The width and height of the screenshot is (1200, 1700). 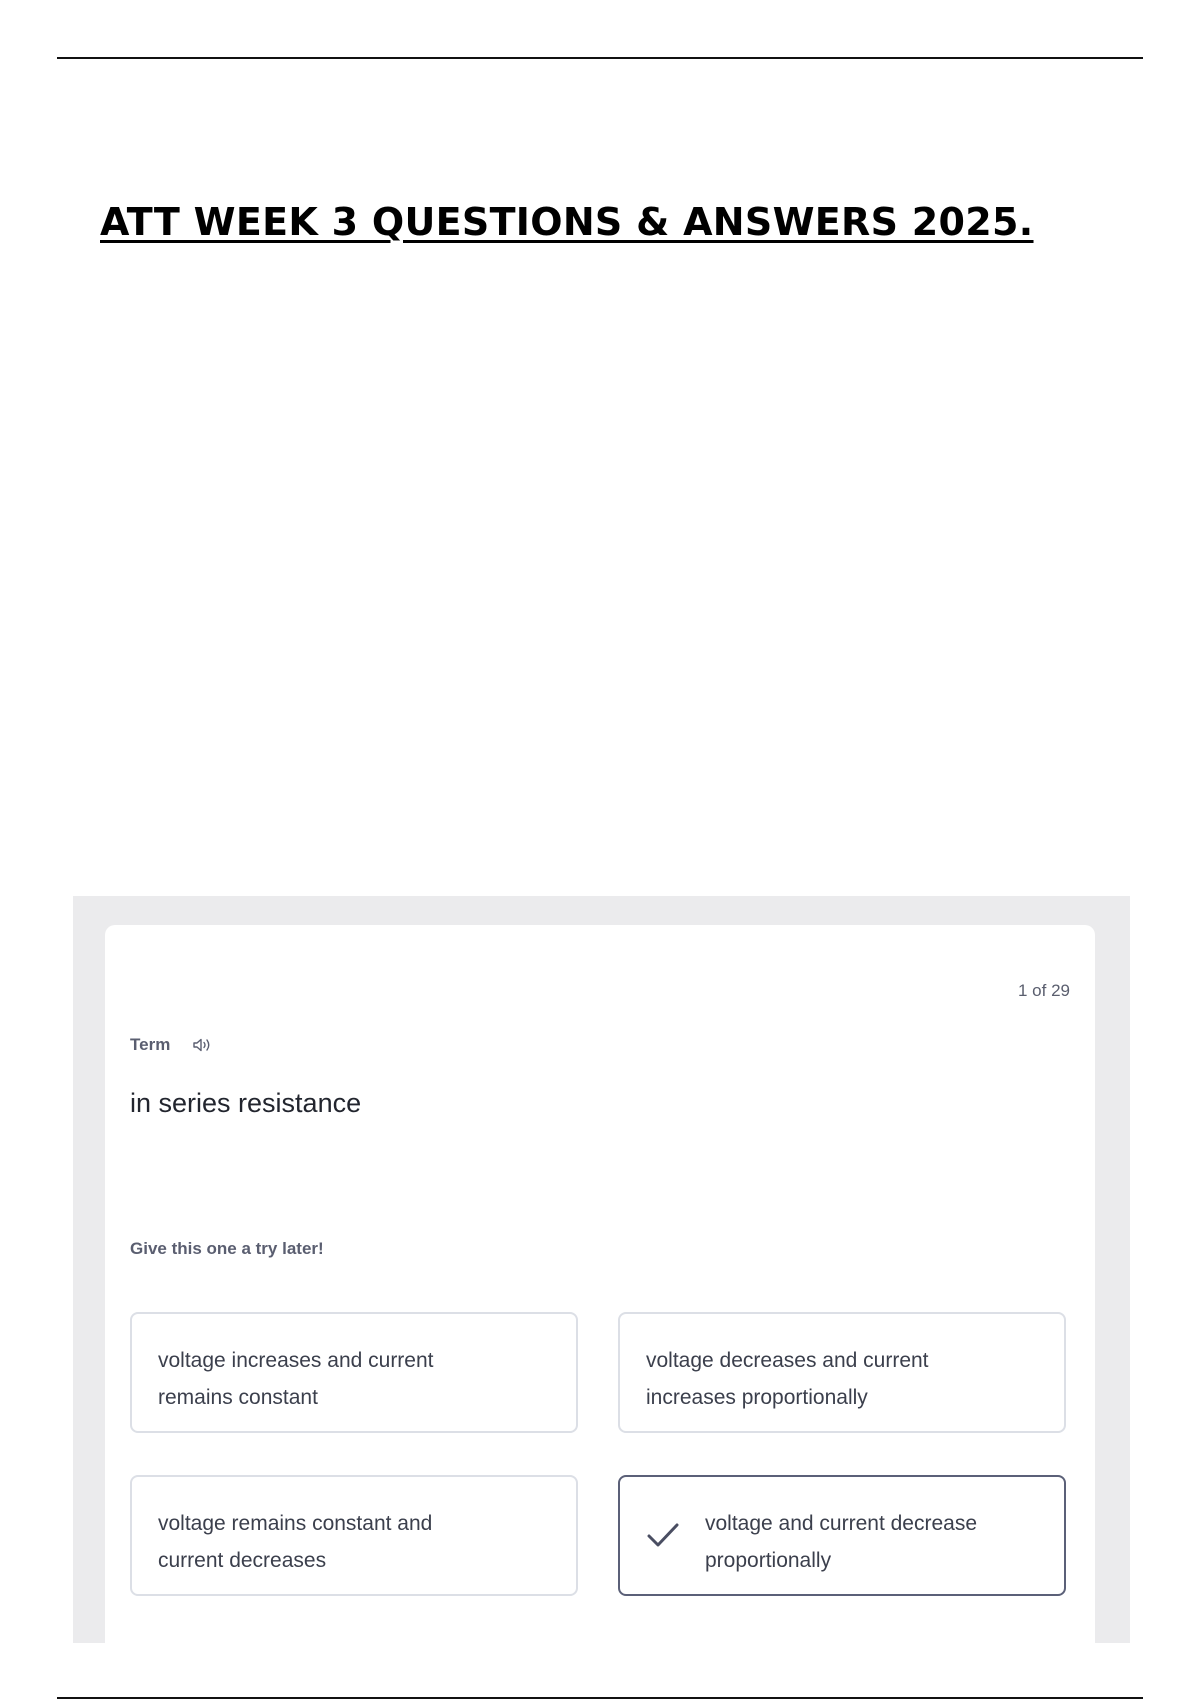 What do you see at coordinates (663, 1536) in the screenshot?
I see `check-icon` at bounding box center [663, 1536].